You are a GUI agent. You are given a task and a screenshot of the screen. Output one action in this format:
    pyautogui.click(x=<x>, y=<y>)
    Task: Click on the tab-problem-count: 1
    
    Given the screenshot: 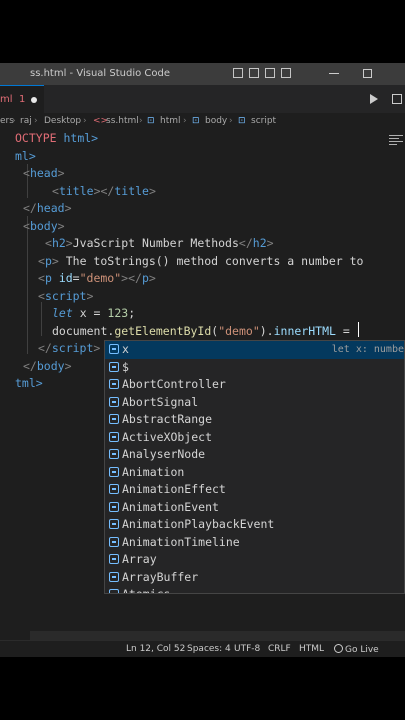 What is the action you would take?
    pyautogui.click(x=22, y=99)
    